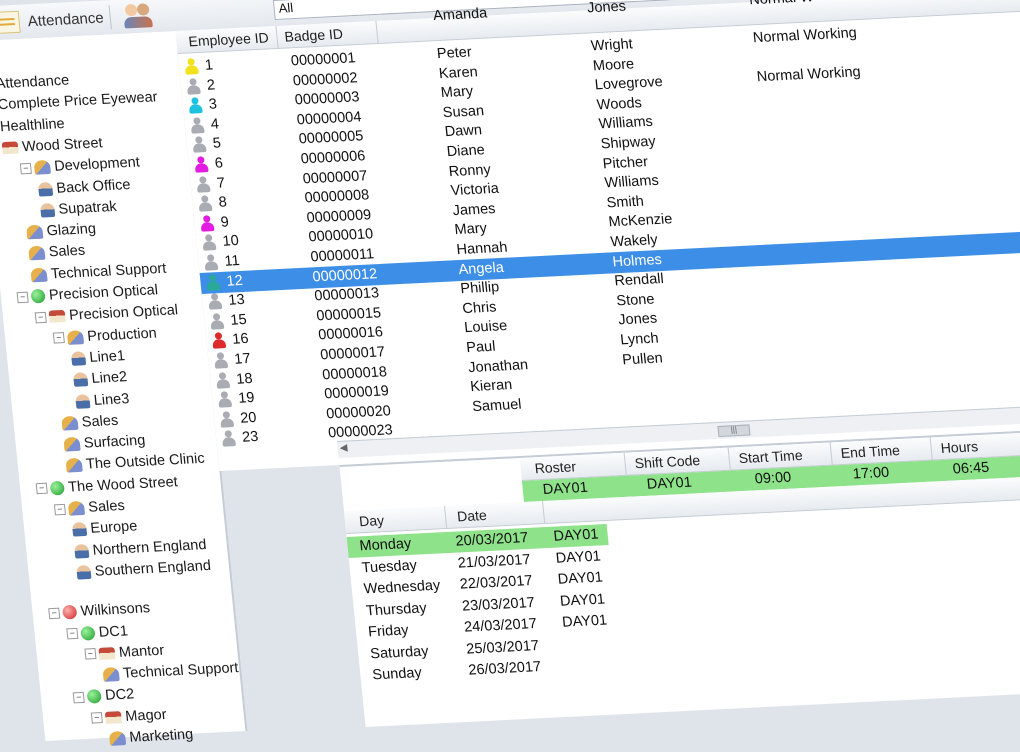 Image resolution: width=1020 pixels, height=752 pixels. Describe the element at coordinates (33, 125) in the screenshot. I see `tree-node: Healthline` at that location.